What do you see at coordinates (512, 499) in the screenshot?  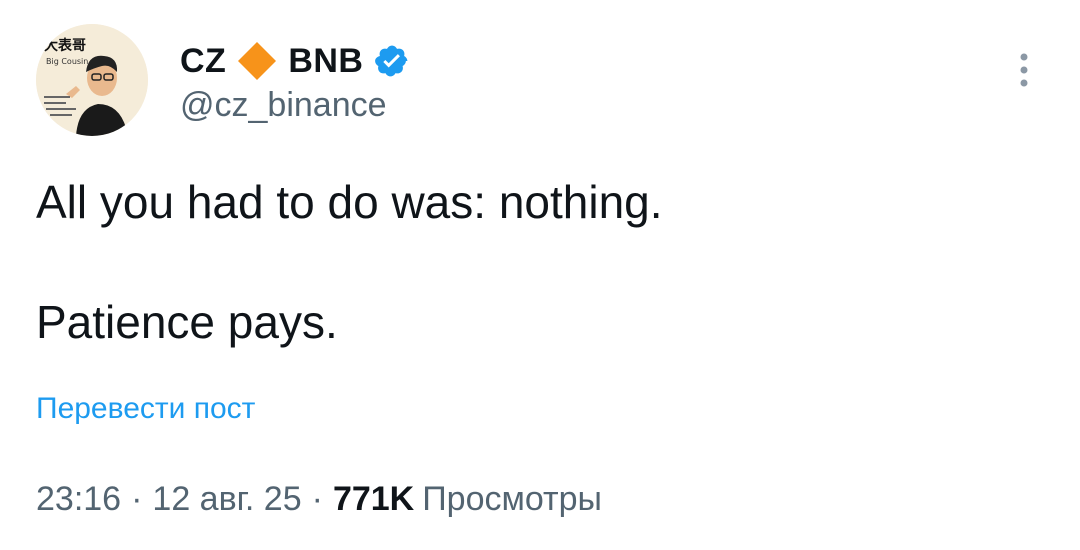 I see `views-label: Просмотры` at bounding box center [512, 499].